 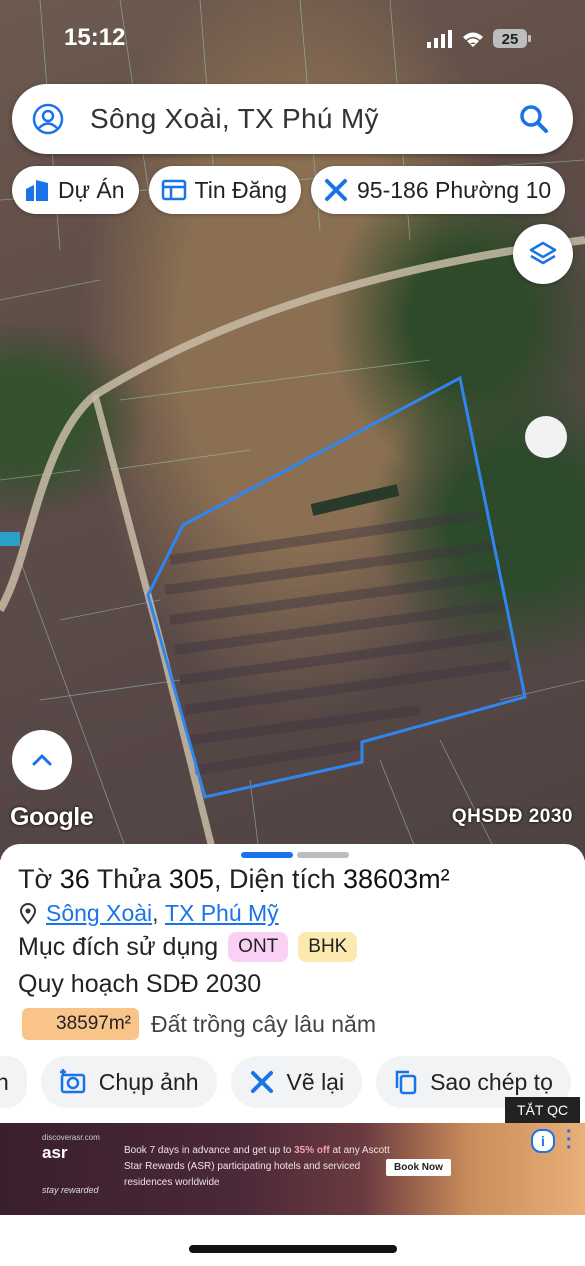 I want to click on redraw-button: Vẽ lại, so click(x=296, y=1082).